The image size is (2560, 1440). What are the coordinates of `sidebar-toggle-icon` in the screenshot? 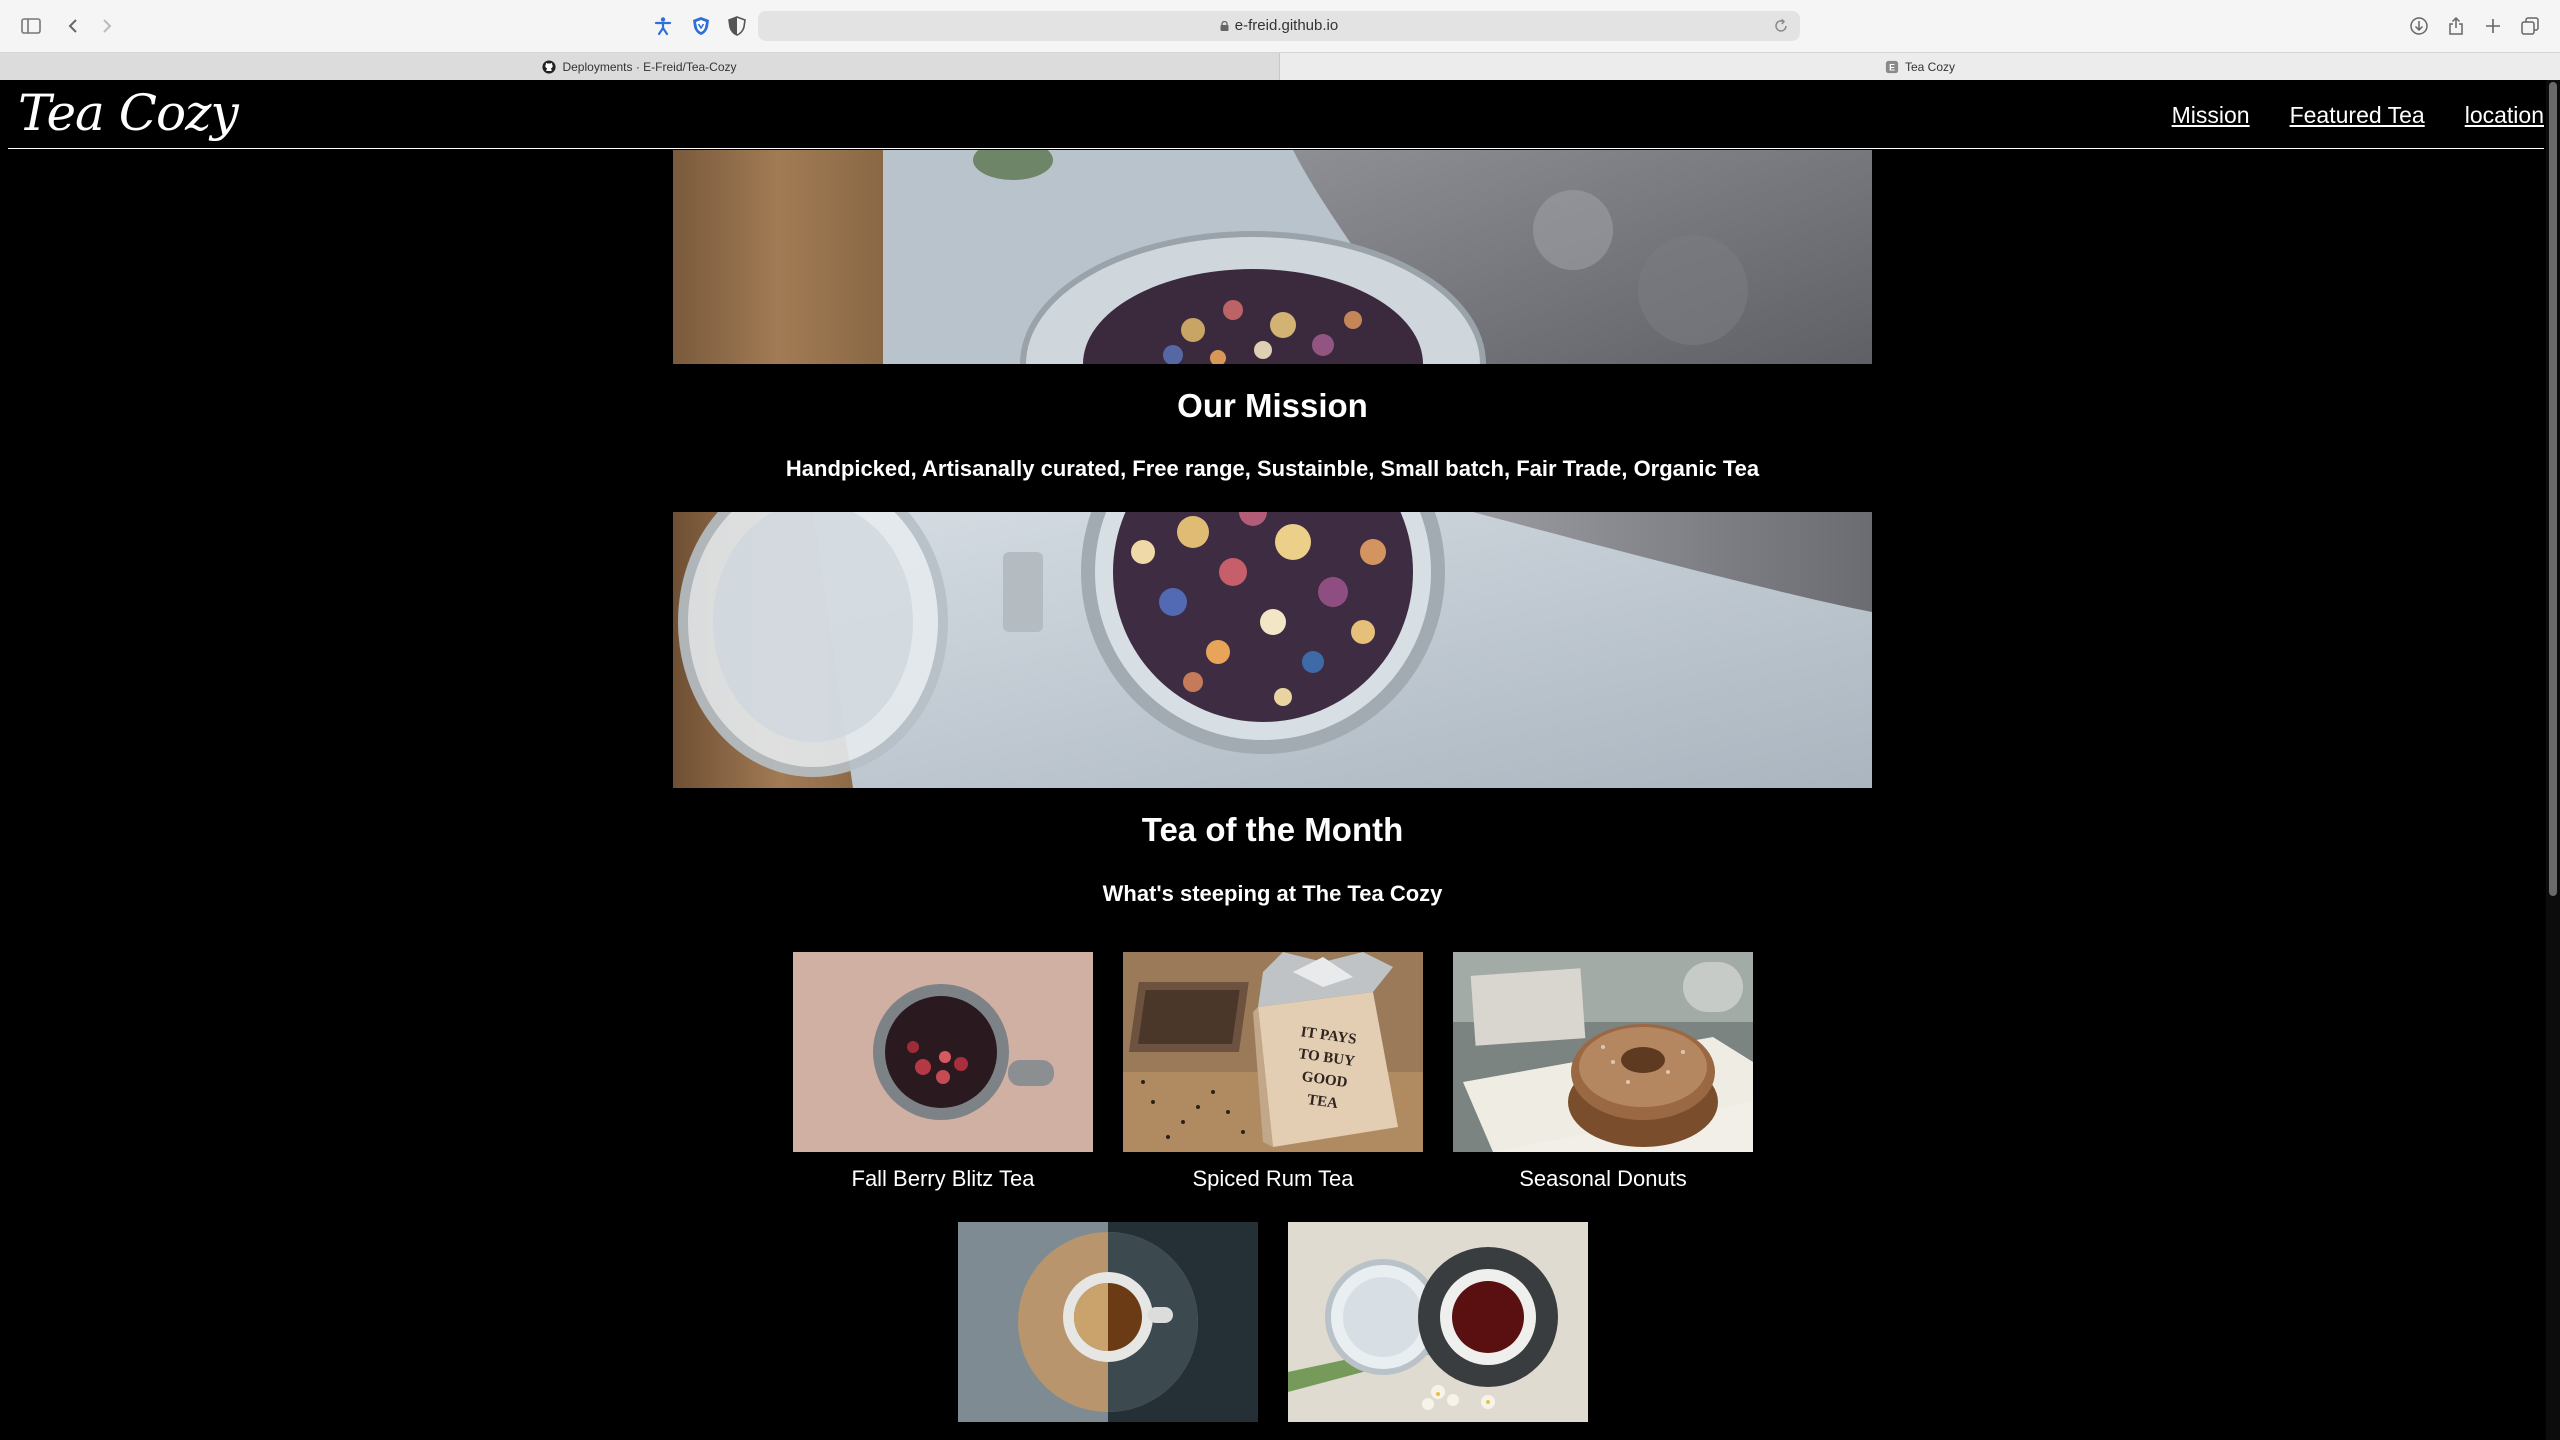 It's located at (31, 26).